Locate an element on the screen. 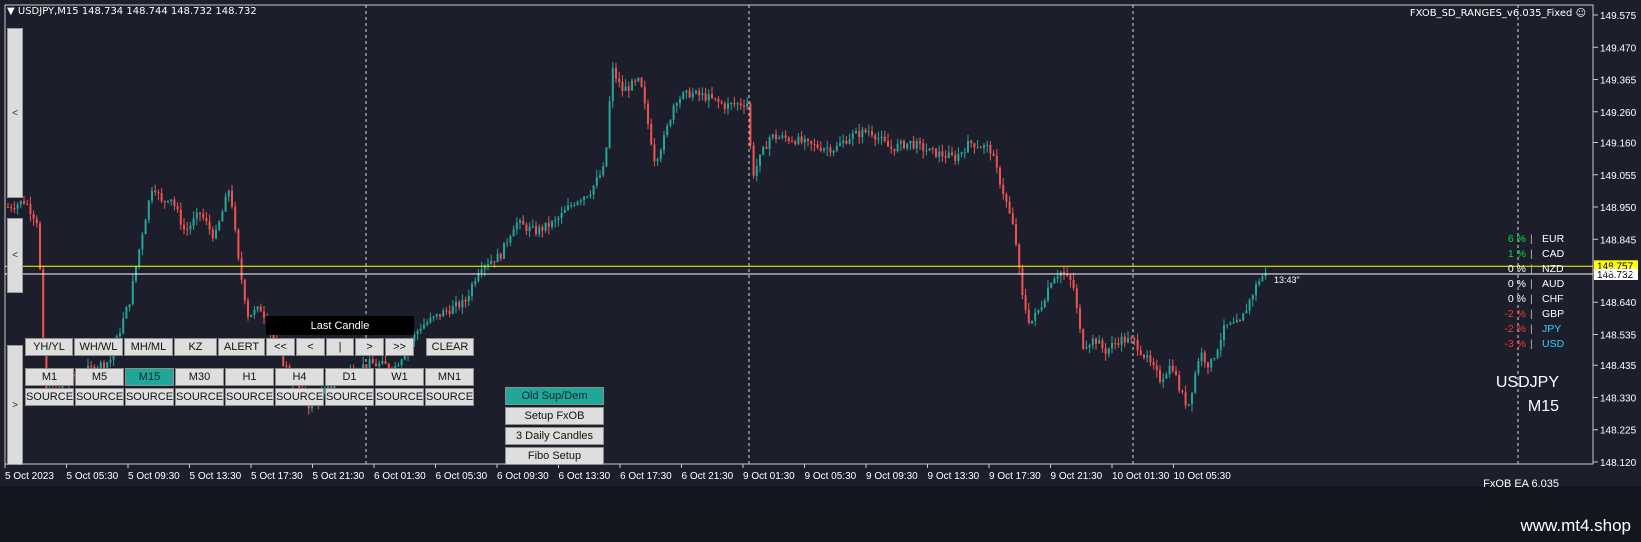  currency-row-gbp: -2 % | GBP is located at coordinates (1535, 315).